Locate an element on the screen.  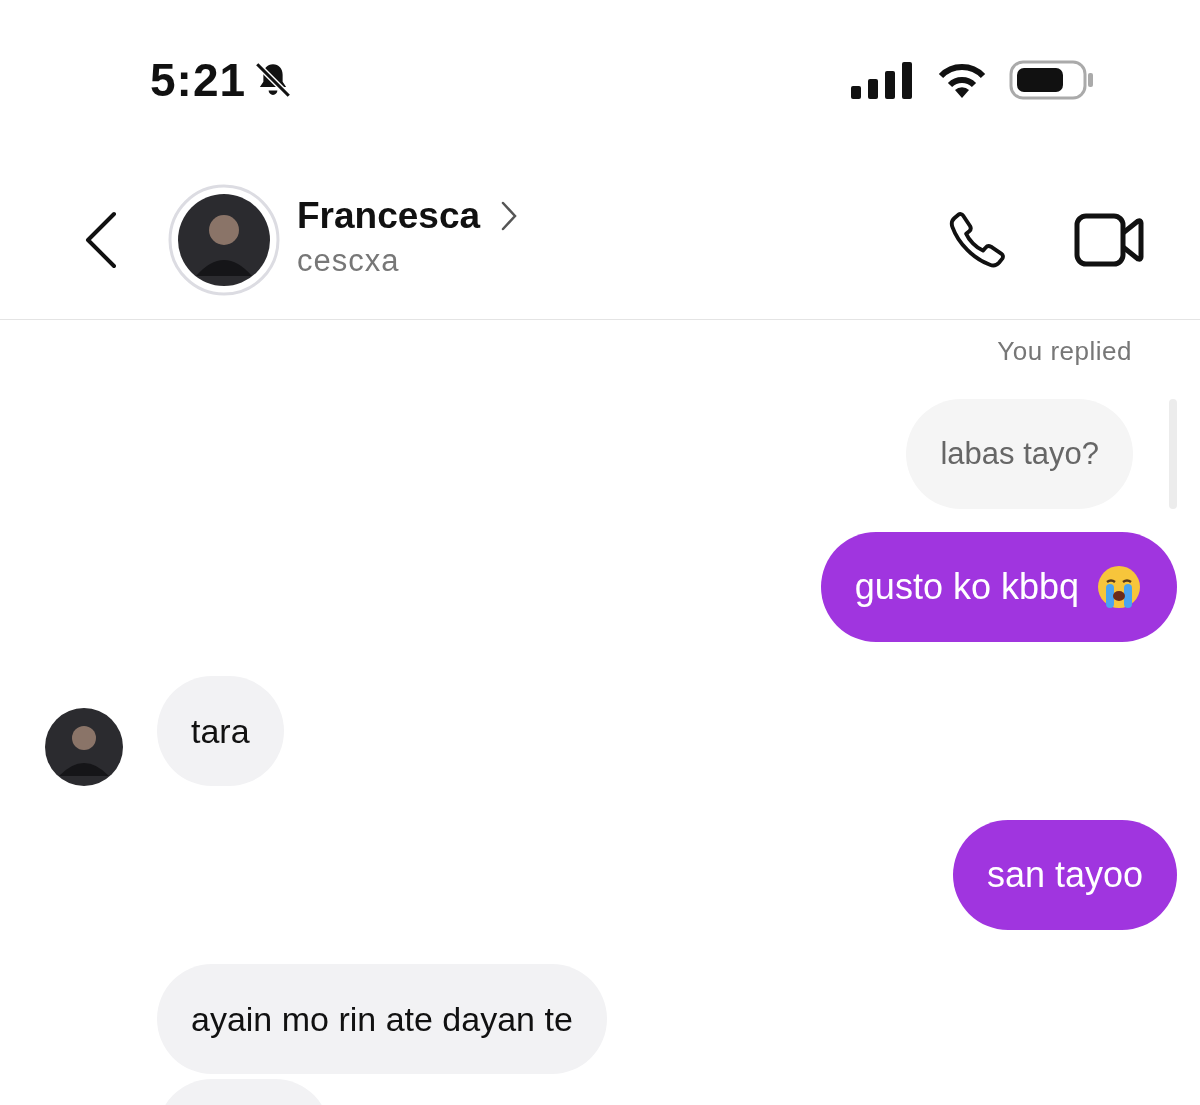
received-message: tara is located at coordinates (220, 731).